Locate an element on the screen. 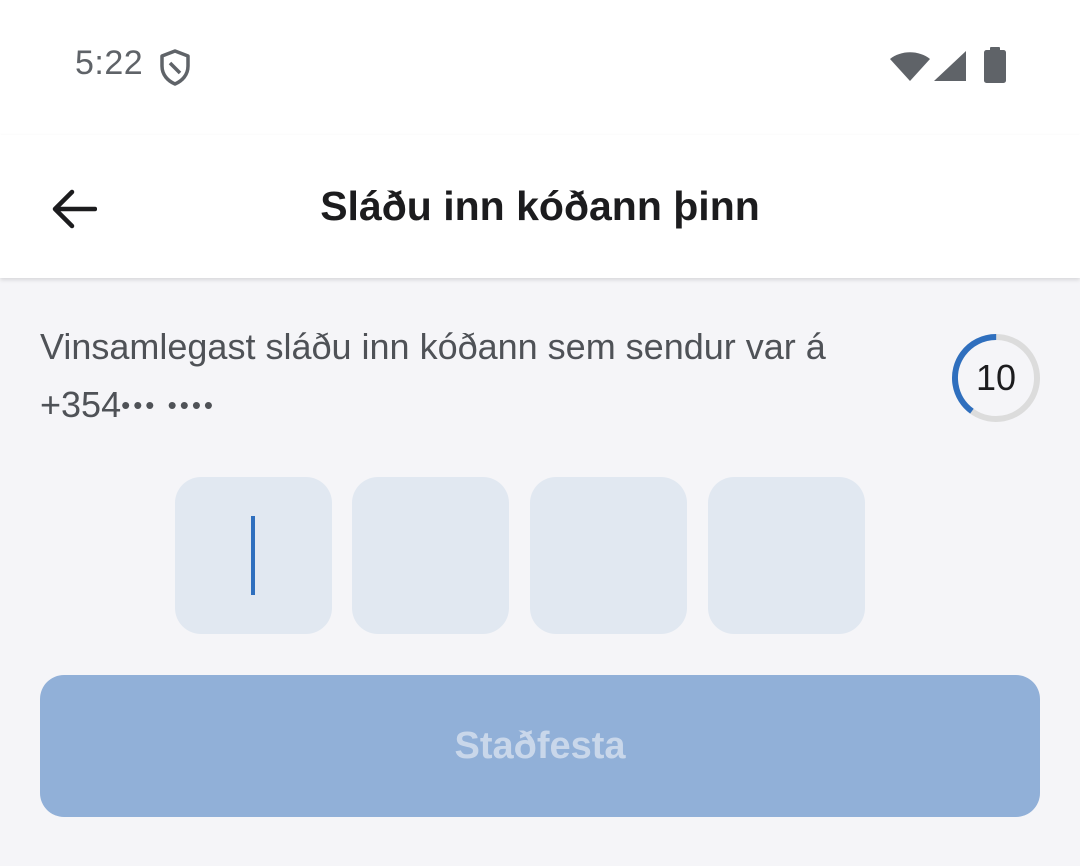 The height and width of the screenshot is (866, 1080). signal-icon is located at coordinates (950, 66).